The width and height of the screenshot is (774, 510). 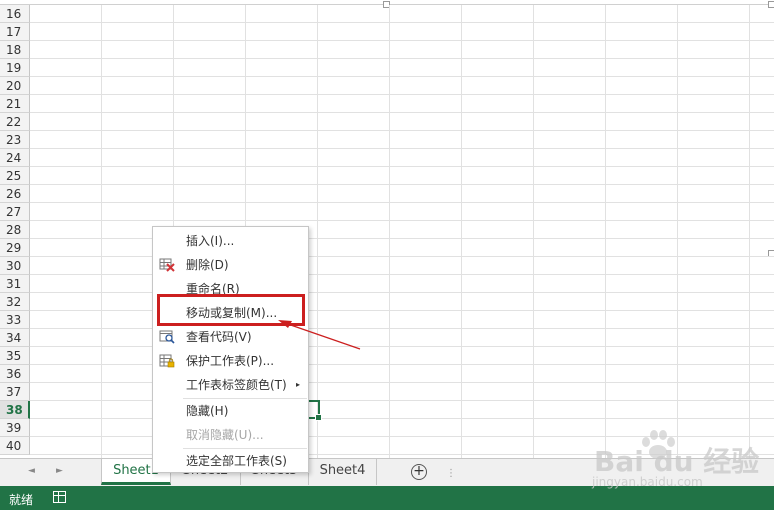 I want to click on row-header: 38, so click(x=15, y=410).